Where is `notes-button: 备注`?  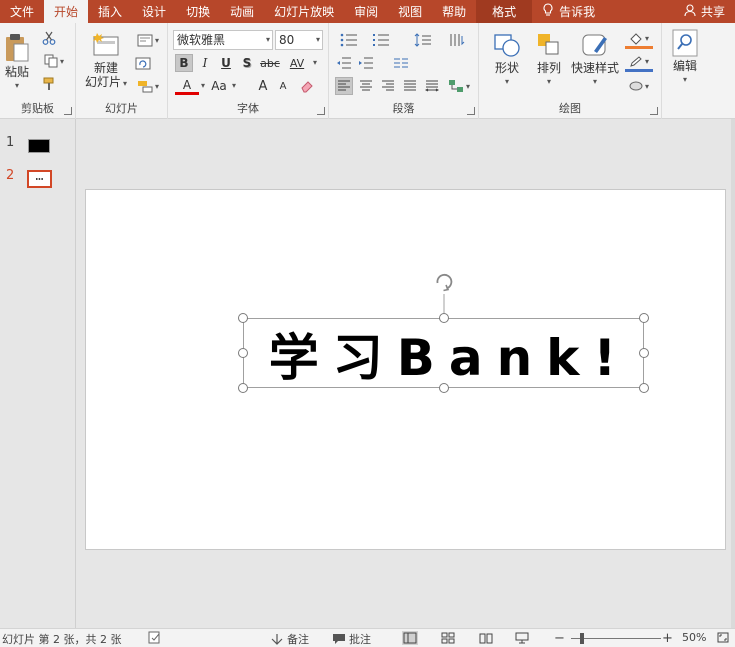 notes-button: 备注 is located at coordinates (289, 639).